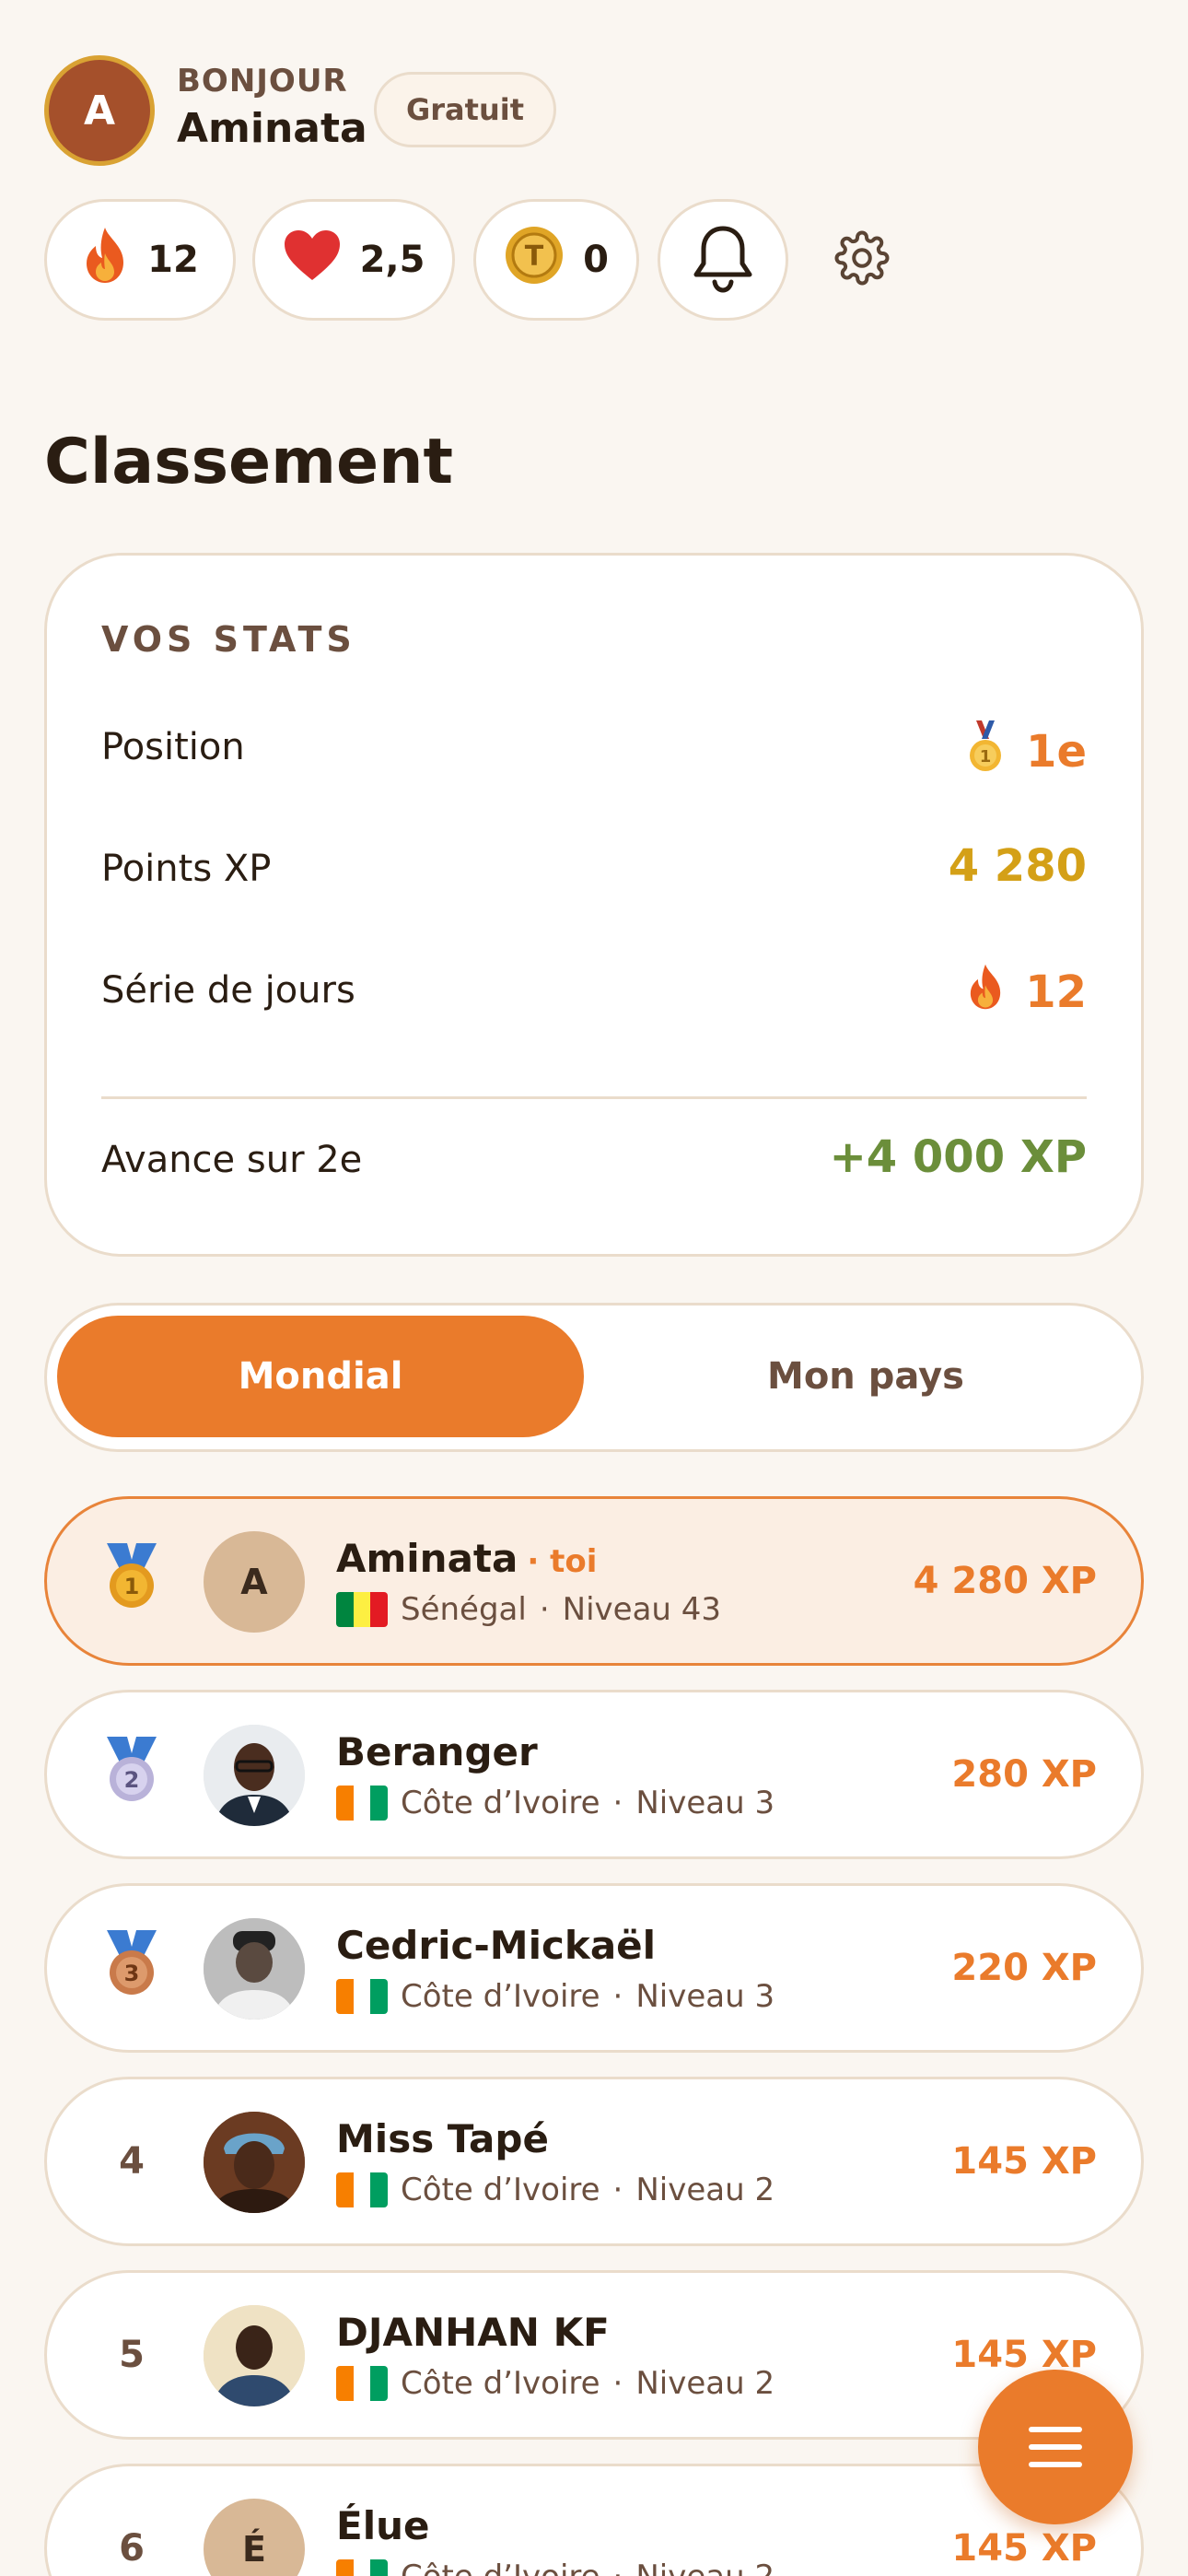 The width and height of the screenshot is (1188, 2576). I want to click on position-value: 1e, so click(1056, 752).